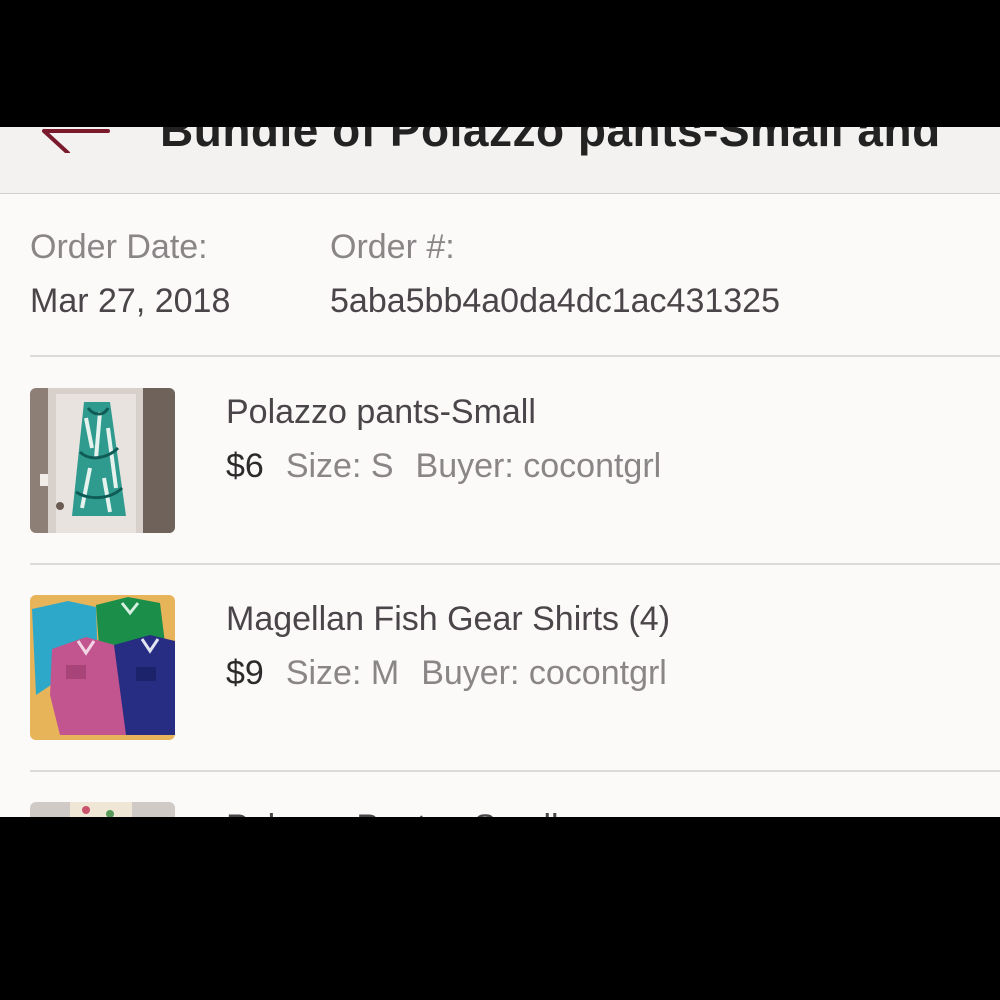 The height and width of the screenshot is (1000, 1000). I want to click on palazzo-pants-photo, so click(102, 460).